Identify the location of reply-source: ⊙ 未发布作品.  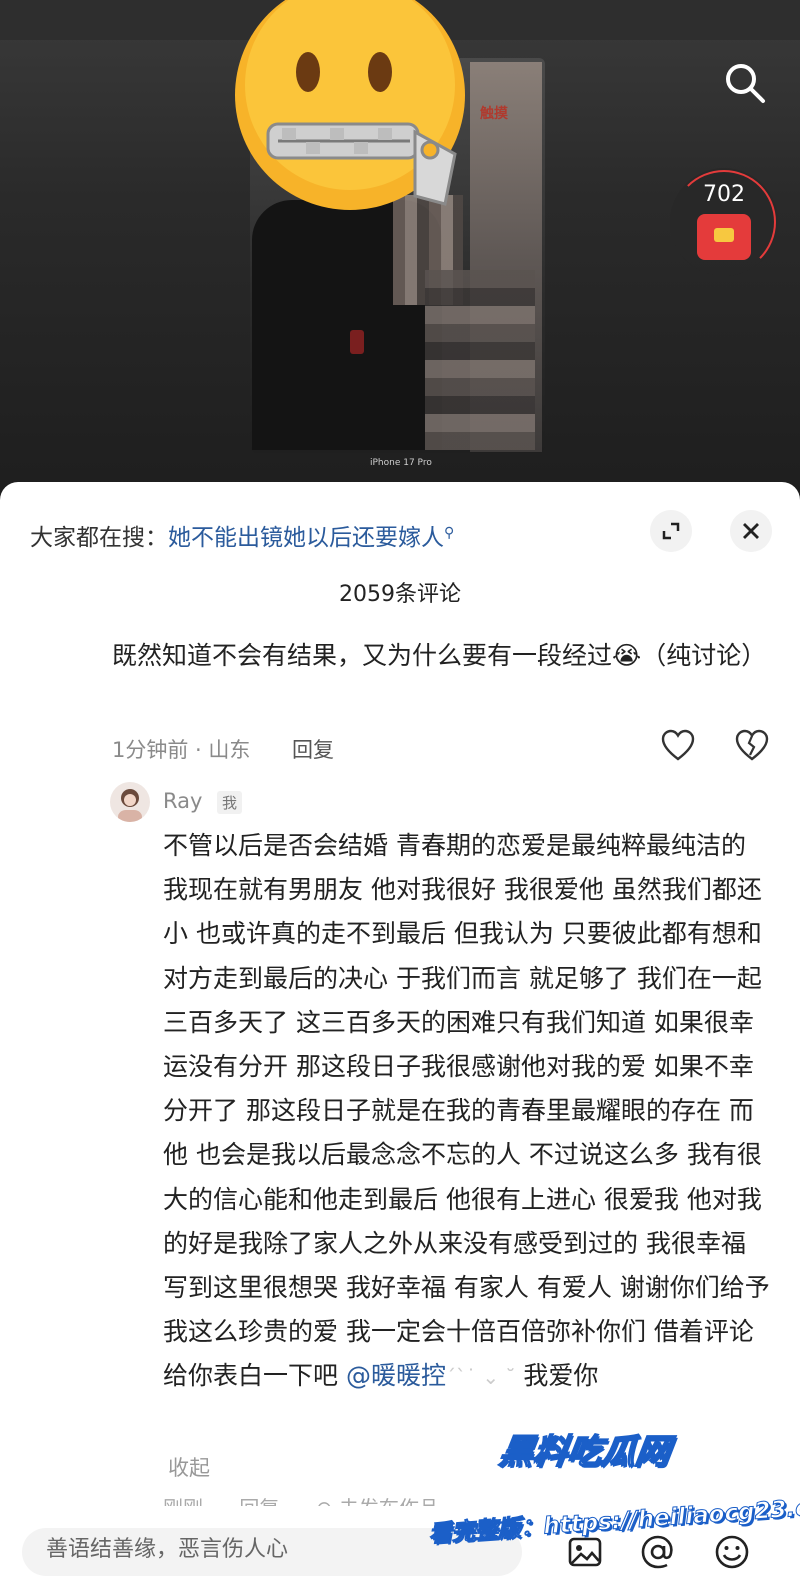
(377, 1501).